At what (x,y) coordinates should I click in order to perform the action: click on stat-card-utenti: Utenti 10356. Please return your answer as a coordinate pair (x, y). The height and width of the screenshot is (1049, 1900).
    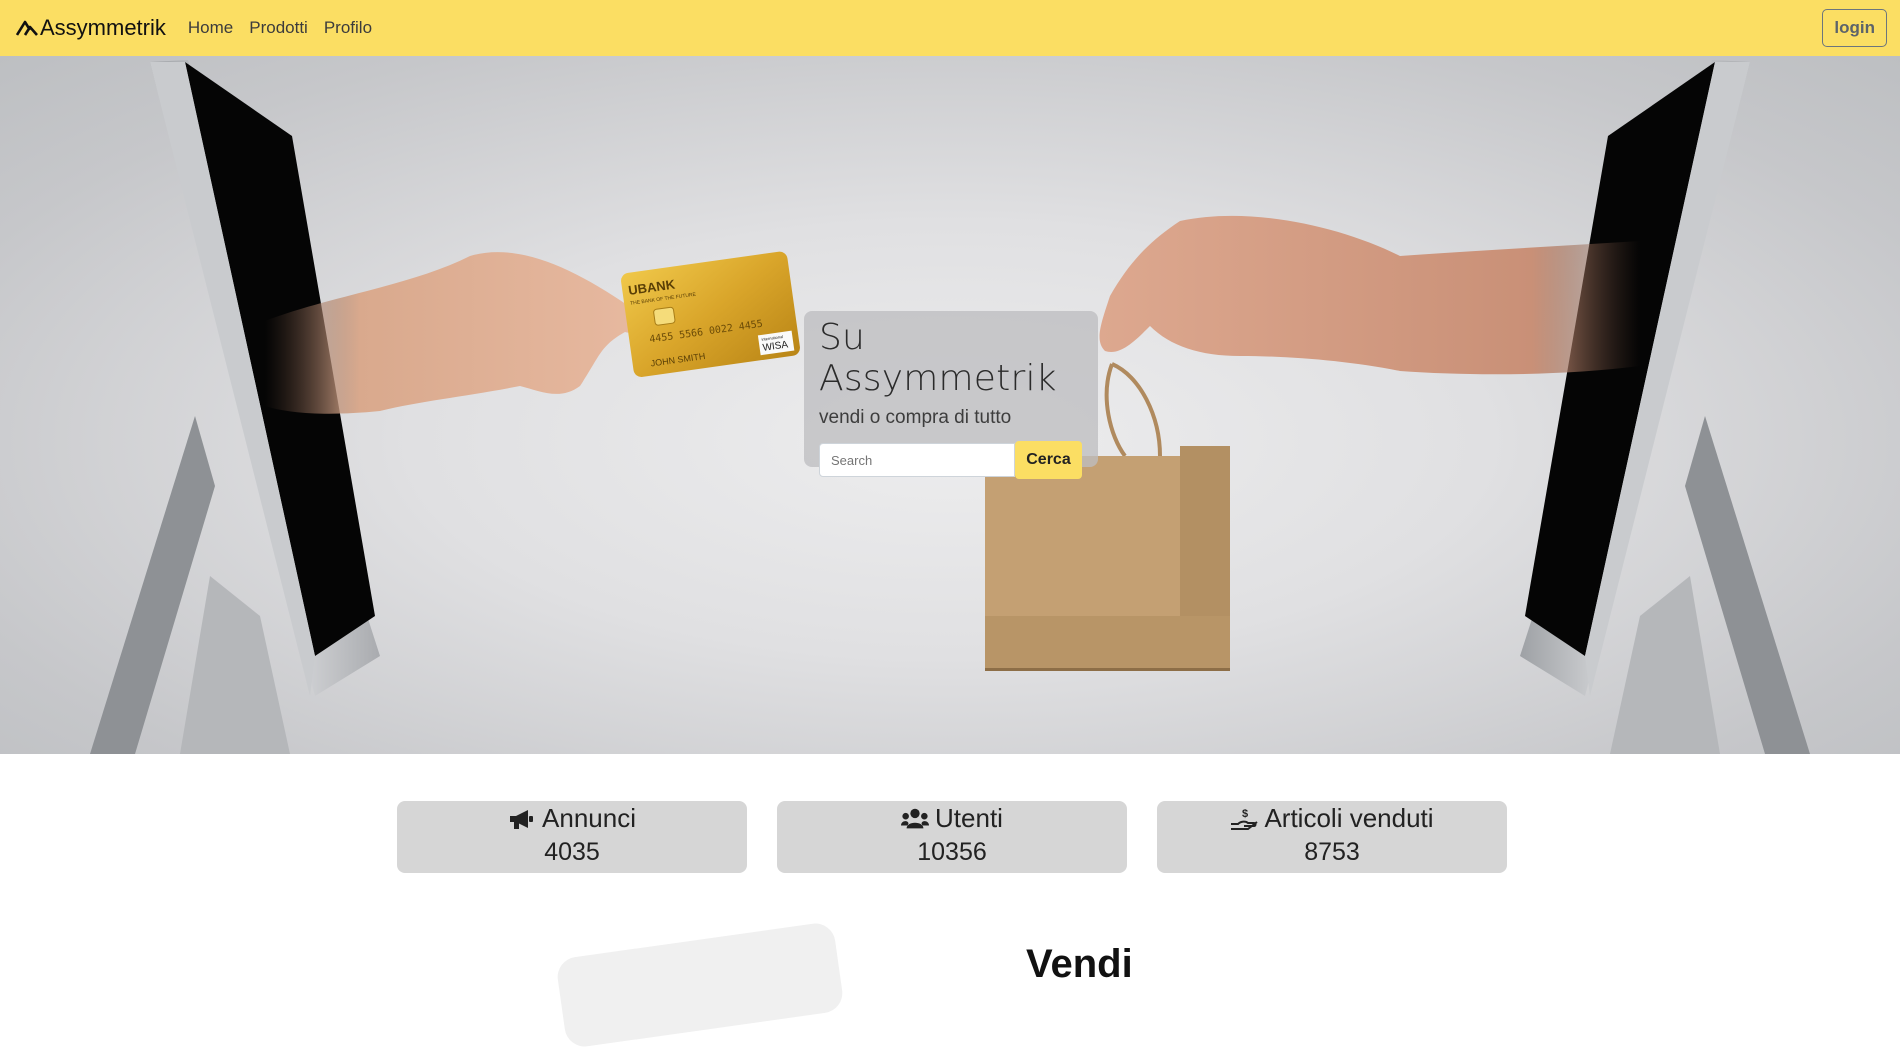
    Looking at the image, I should click on (952, 837).